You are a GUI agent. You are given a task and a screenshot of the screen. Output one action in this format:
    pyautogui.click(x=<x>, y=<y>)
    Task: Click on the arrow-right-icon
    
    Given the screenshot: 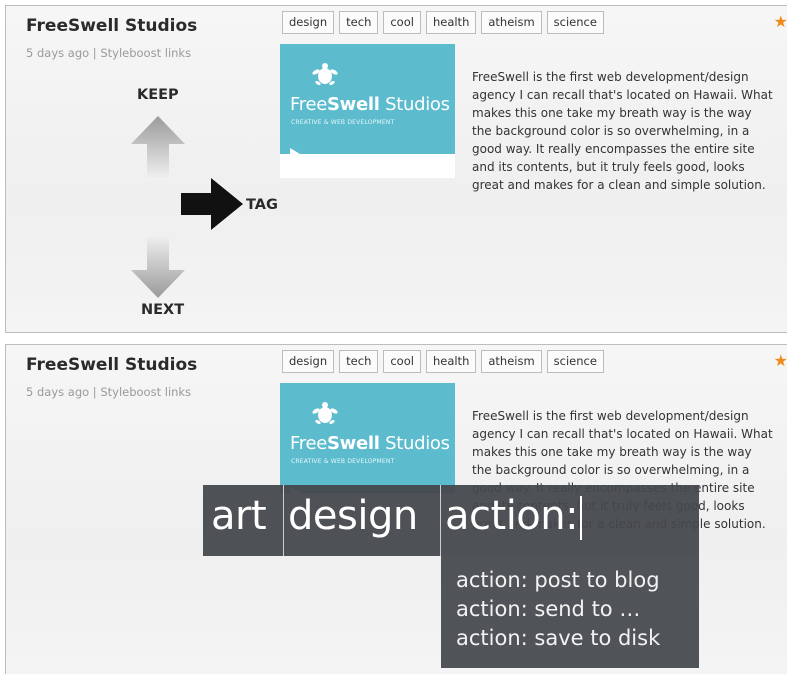 What is the action you would take?
    pyautogui.click(x=212, y=204)
    